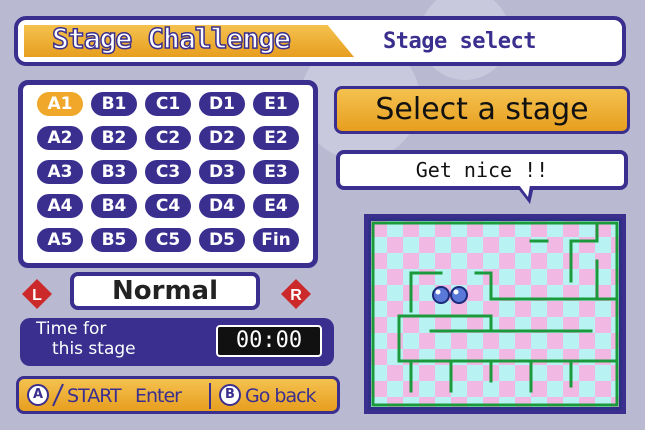 The height and width of the screenshot is (430, 645). What do you see at coordinates (60, 104) in the screenshot?
I see `stage-button: A1` at bounding box center [60, 104].